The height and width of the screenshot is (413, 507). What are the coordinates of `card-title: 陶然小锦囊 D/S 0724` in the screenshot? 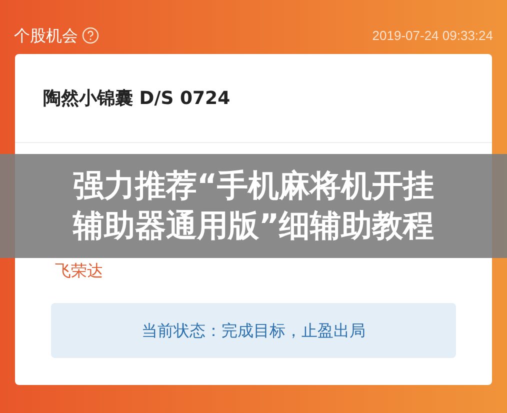 It's located at (136, 98).